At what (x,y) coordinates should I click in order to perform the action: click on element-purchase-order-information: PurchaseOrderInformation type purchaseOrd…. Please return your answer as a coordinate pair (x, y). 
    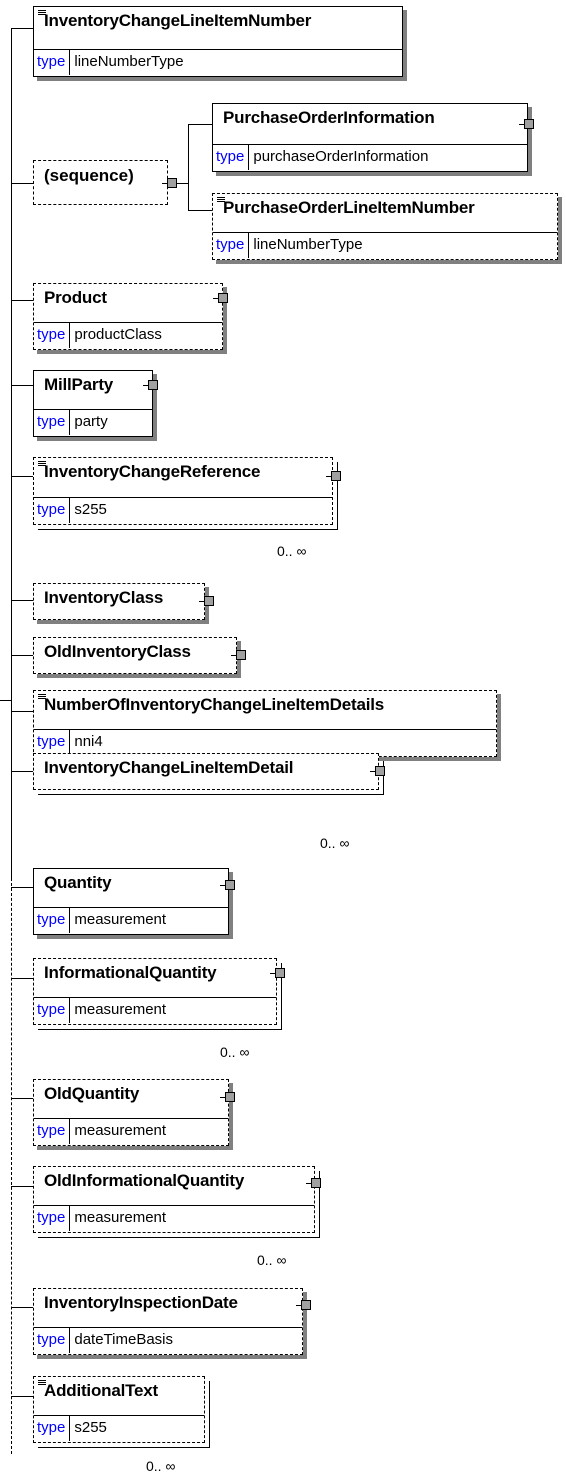
    Looking at the image, I should click on (370, 137).